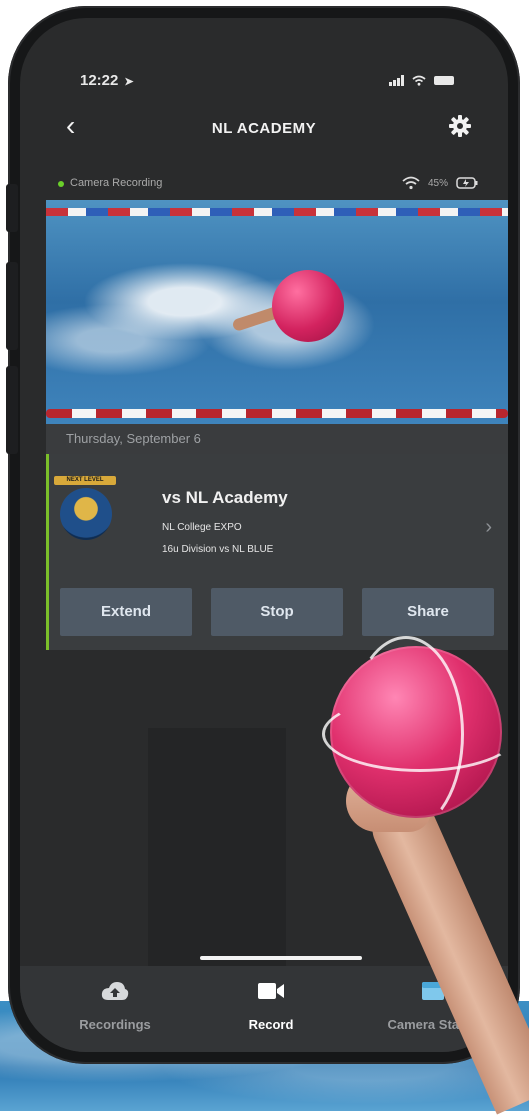  Describe the element at coordinates (115, 991) in the screenshot. I see `cloud-upload-icon` at that location.